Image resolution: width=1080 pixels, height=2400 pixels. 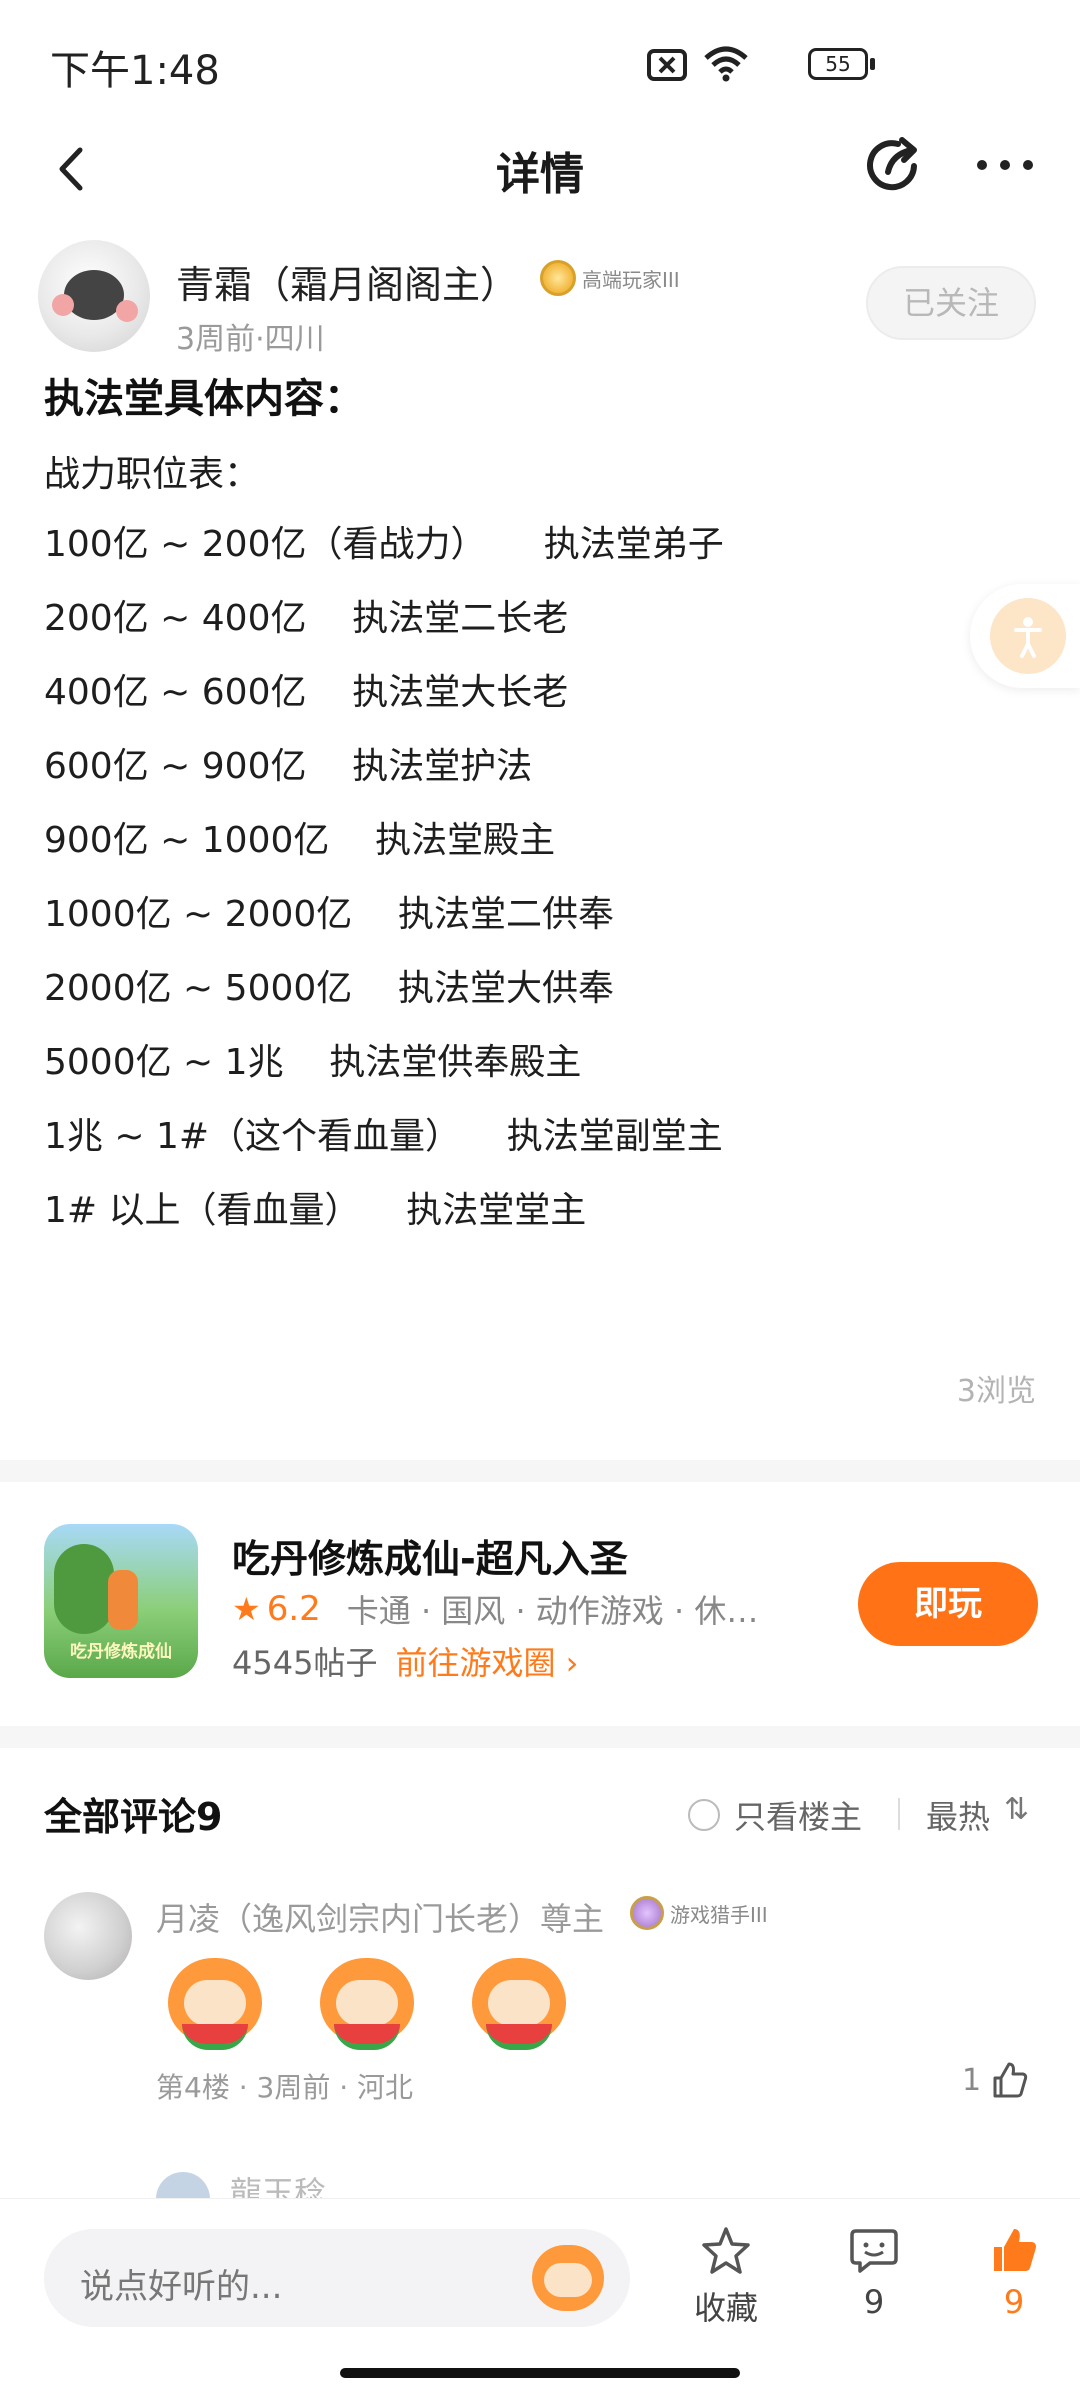 What do you see at coordinates (329, 914) in the screenshot?
I see `article-line: 1000亿 ~ 2000亿 执法堂二供奉` at bounding box center [329, 914].